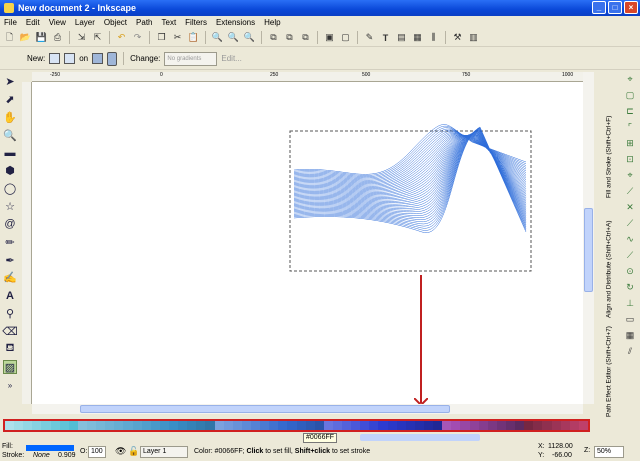 The height and width of the screenshot is (461, 640). I want to click on snap-intersections-icon: ✕, so click(630, 208).